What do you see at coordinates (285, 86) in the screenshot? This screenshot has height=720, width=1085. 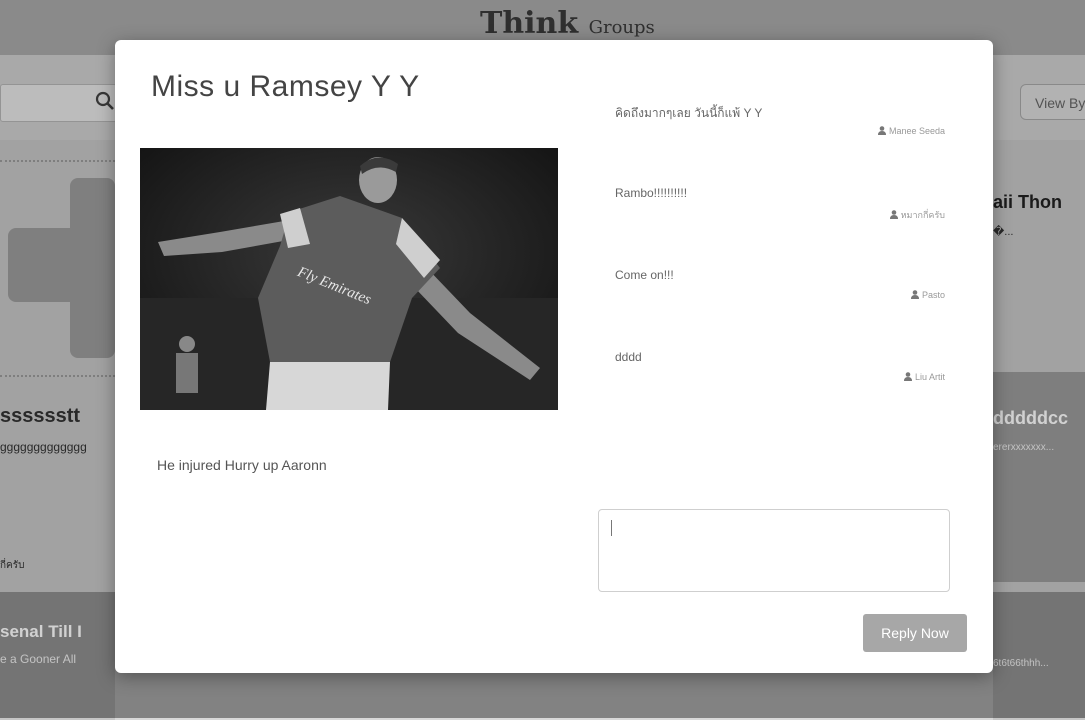 I see `post-title: Miss u Ramsey Y Y` at bounding box center [285, 86].